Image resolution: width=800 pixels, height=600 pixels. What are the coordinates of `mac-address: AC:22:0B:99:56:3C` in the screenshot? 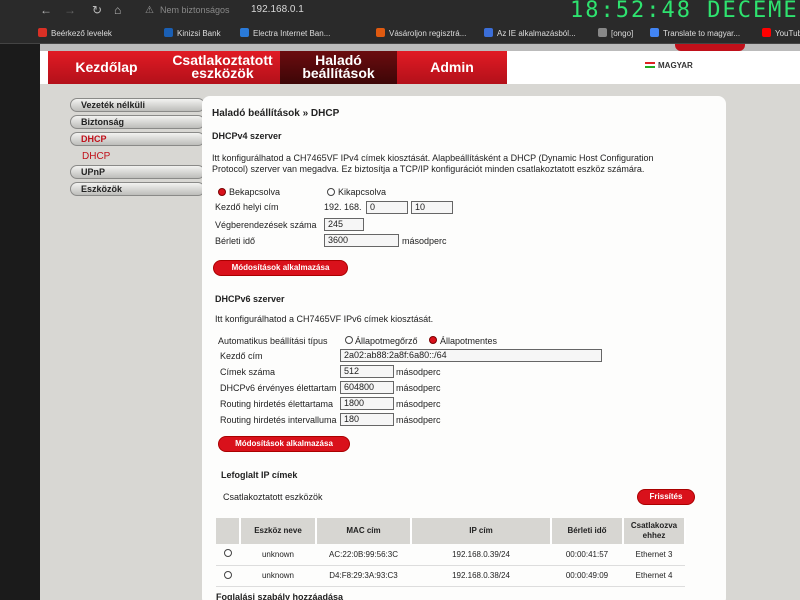 It's located at (363, 555).